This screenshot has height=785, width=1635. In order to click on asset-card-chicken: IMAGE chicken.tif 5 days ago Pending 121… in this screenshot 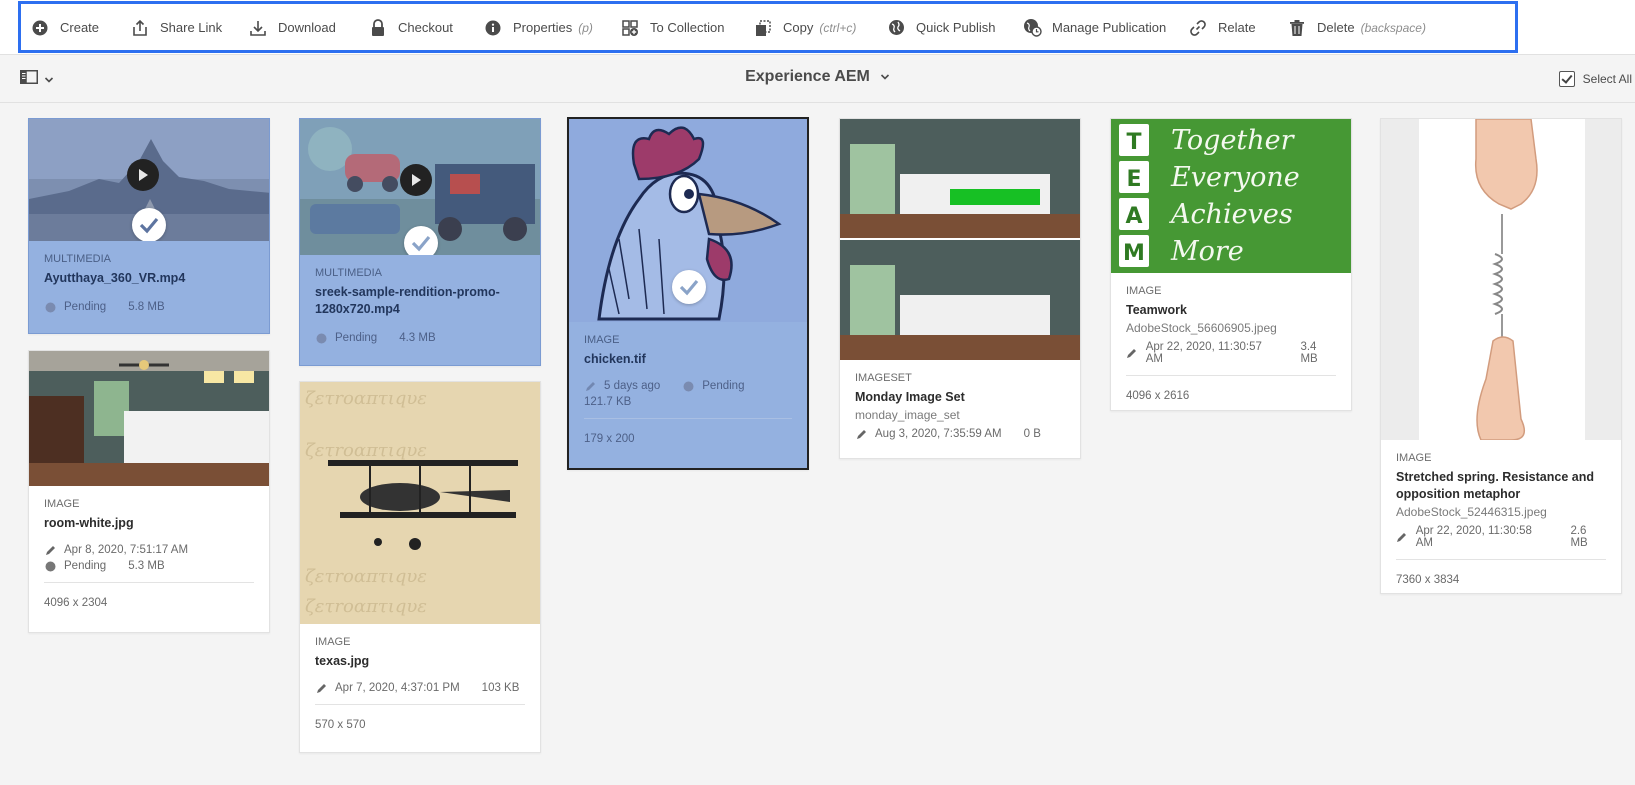, I will do `click(688, 293)`.